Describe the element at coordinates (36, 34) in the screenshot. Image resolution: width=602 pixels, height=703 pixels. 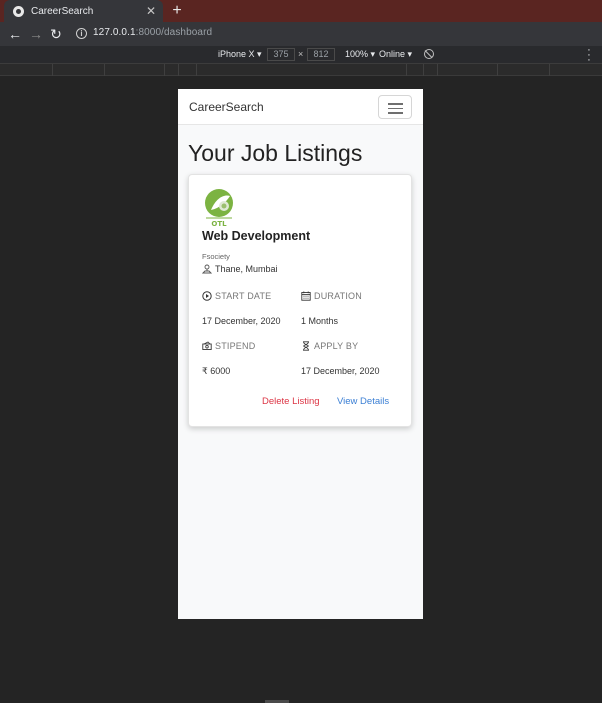
I see `forward-button: →` at that location.